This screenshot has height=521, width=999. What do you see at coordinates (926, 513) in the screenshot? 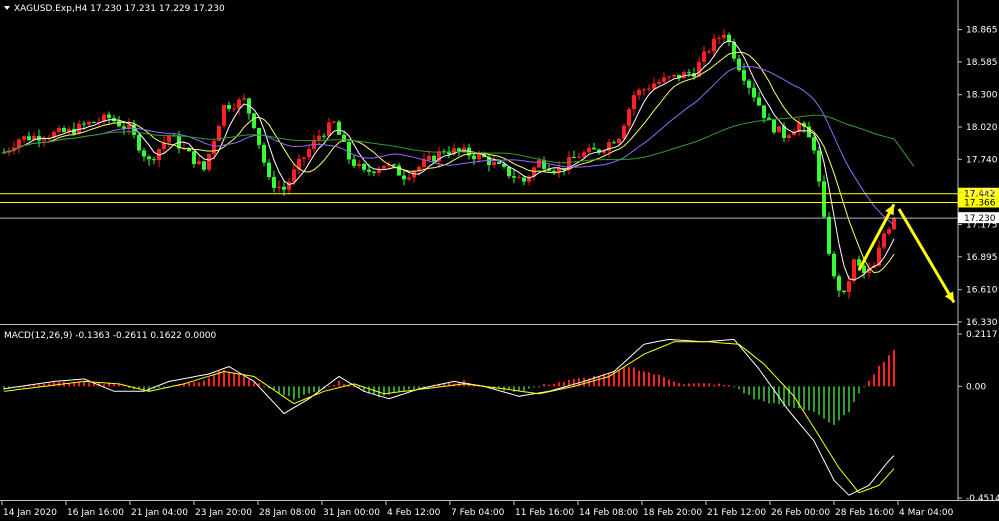
I see `time-tick-label: 4 Mar 04:00` at bounding box center [926, 513].